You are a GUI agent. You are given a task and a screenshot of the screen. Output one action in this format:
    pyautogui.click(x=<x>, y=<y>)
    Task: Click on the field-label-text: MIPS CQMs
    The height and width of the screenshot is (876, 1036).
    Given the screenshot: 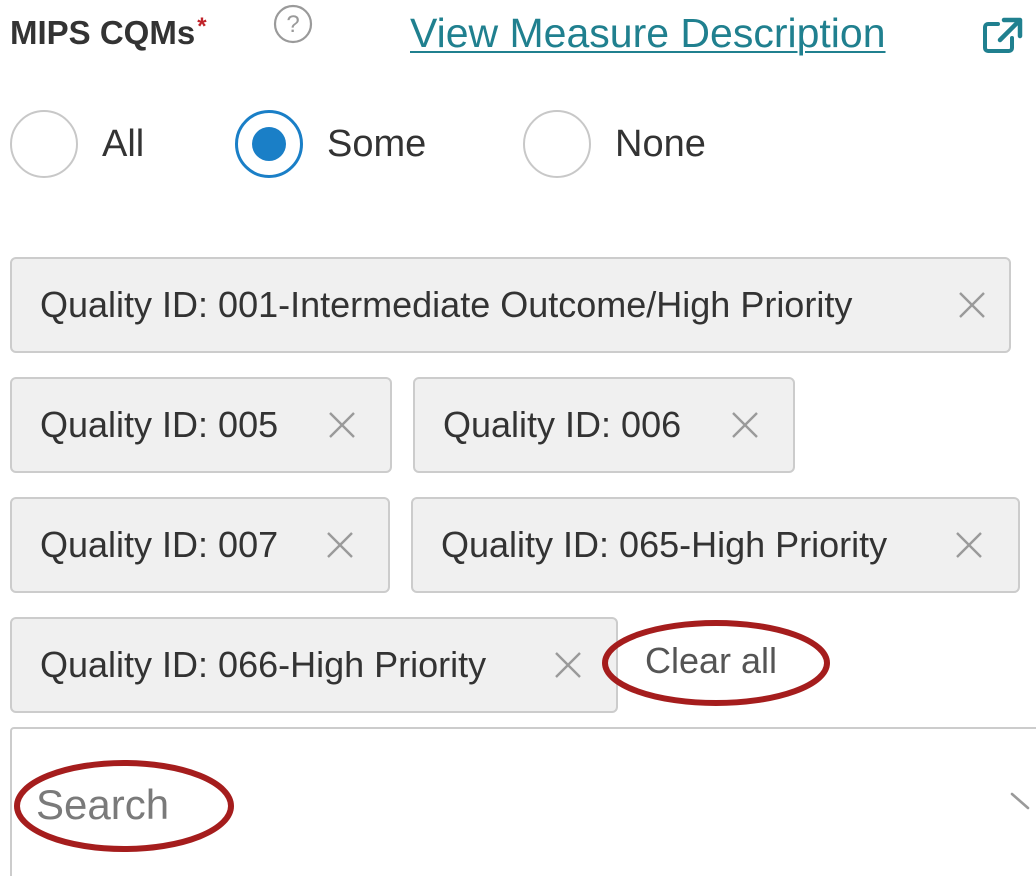 What is the action you would take?
    pyautogui.click(x=103, y=32)
    